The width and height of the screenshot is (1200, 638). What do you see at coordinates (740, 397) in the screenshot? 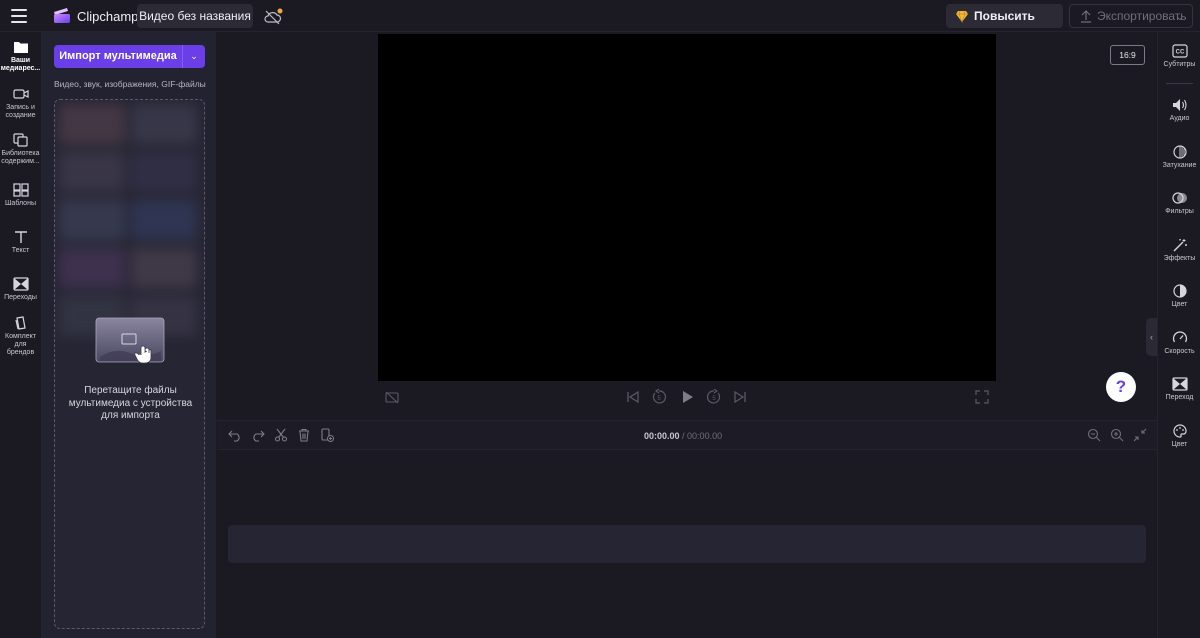
I see `skip-to-end-icon` at bounding box center [740, 397].